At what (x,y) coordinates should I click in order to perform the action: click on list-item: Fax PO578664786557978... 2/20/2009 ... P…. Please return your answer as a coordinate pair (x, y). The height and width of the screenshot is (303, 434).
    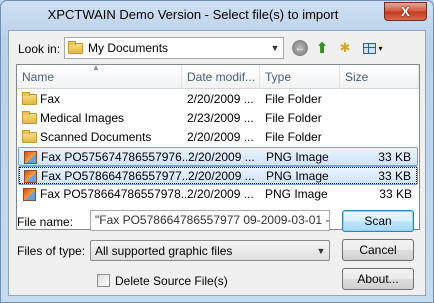
    Looking at the image, I should click on (218, 194).